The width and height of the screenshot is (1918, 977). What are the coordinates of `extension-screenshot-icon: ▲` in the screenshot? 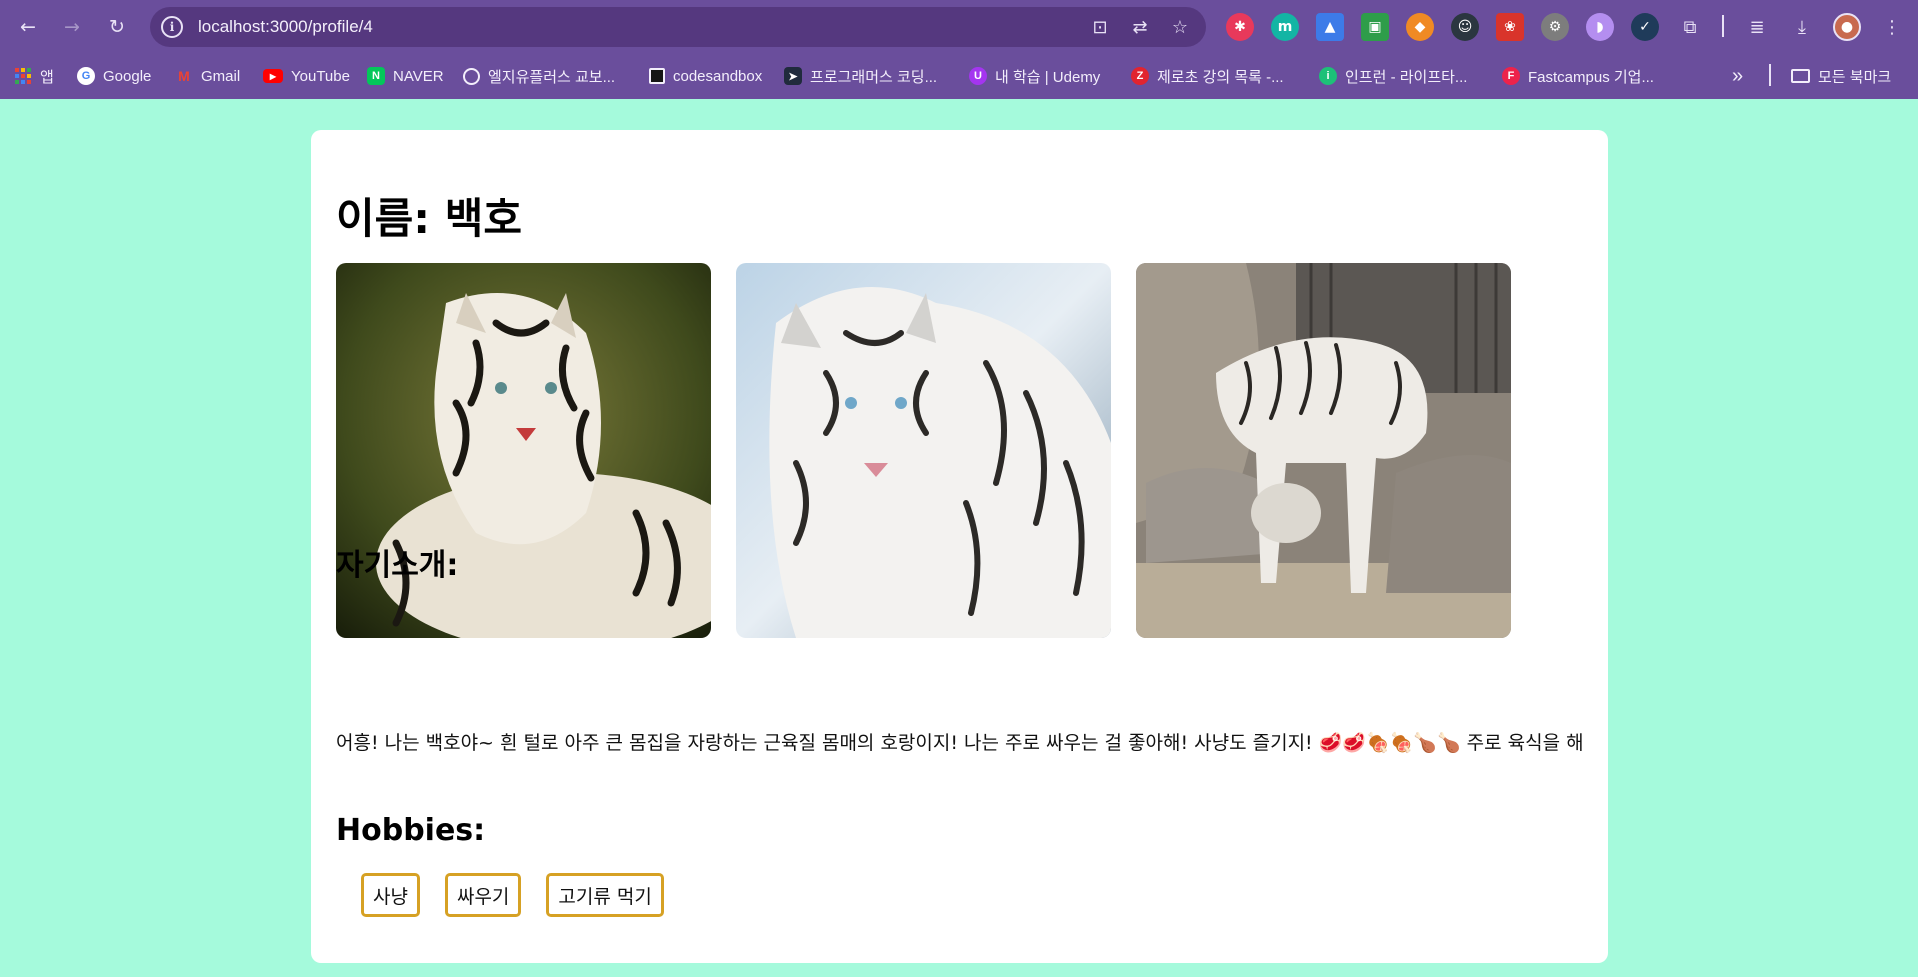 It's located at (1330, 27).